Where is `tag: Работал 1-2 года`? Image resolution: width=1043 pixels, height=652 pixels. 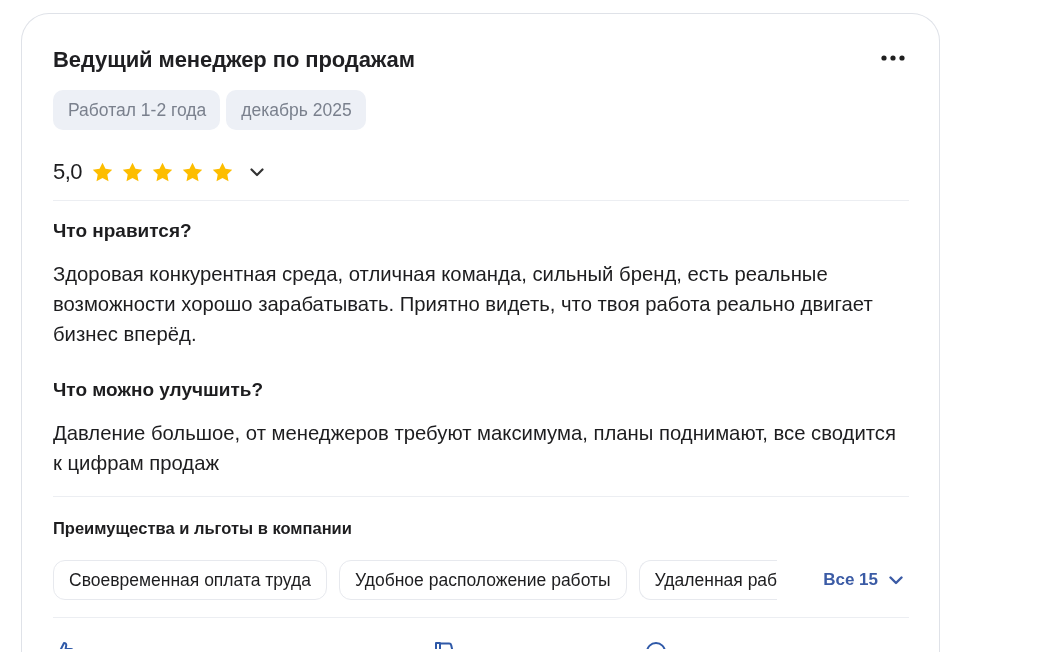
tag: Работал 1-2 года is located at coordinates (137, 110).